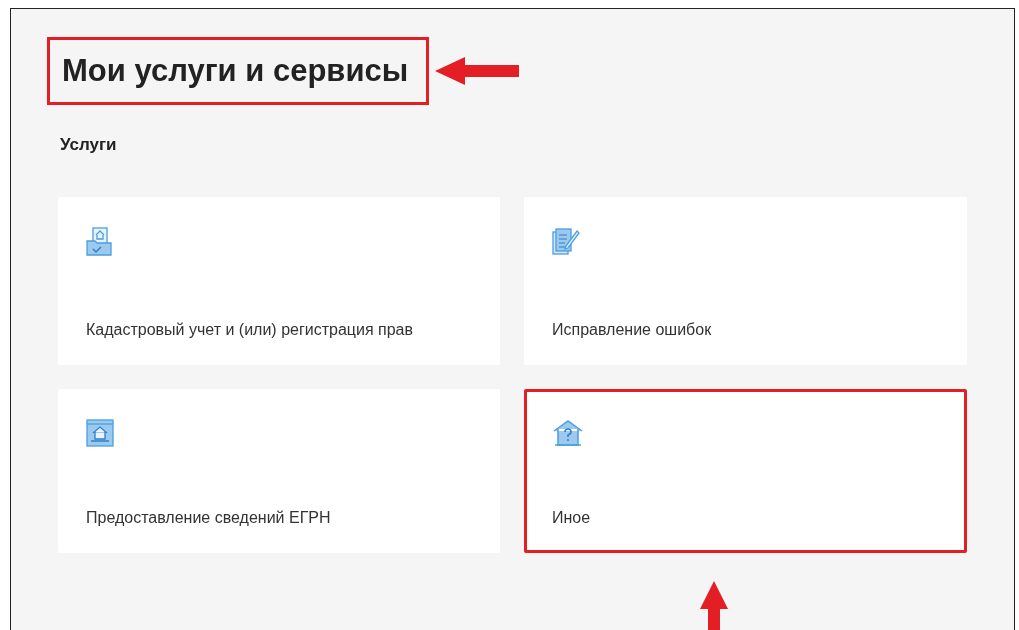 The image size is (1019, 630). I want to click on page-heading: Мои услуги и сервисы, so click(238, 71).